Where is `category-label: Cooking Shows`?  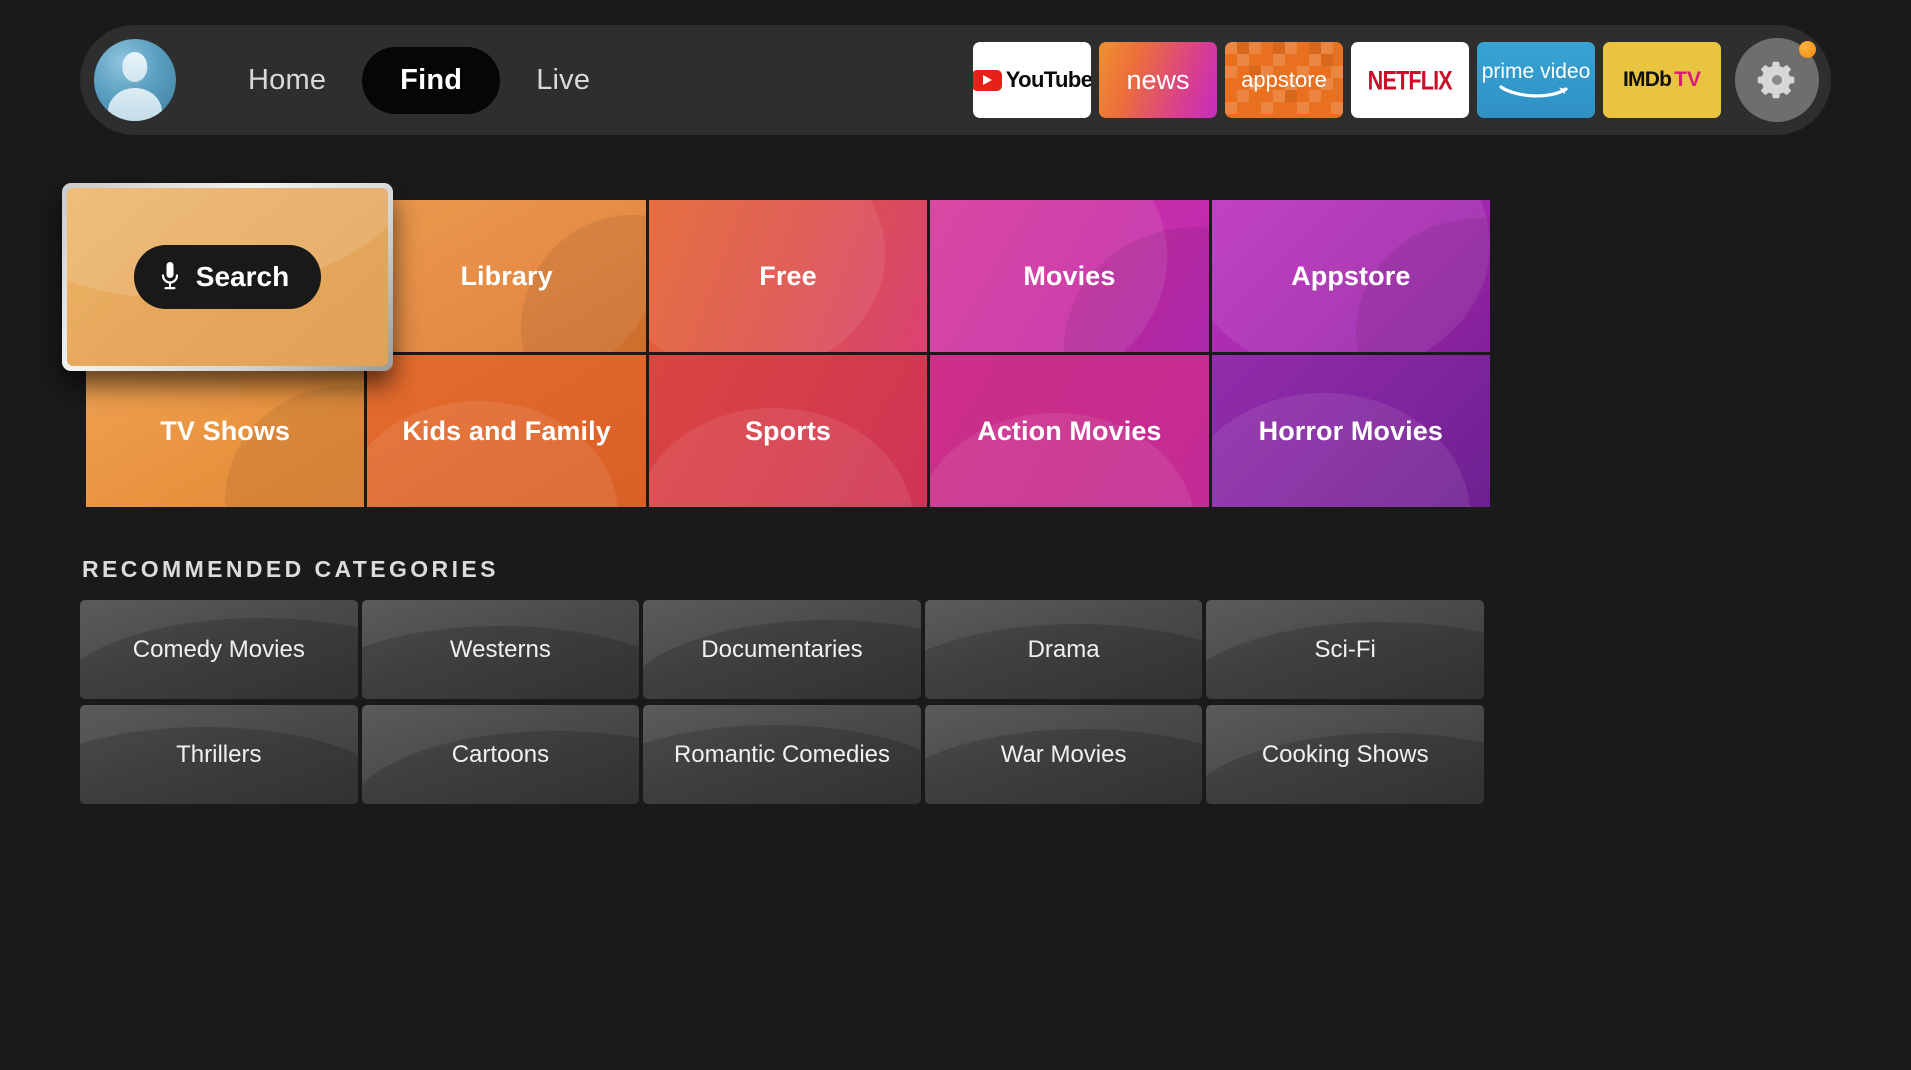
category-label: Cooking Shows is located at coordinates (1345, 754).